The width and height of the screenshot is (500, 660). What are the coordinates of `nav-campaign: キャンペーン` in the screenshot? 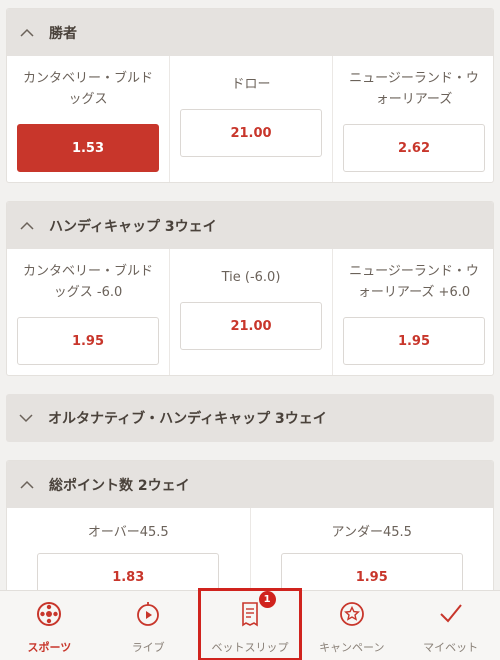 It's located at (351, 625).